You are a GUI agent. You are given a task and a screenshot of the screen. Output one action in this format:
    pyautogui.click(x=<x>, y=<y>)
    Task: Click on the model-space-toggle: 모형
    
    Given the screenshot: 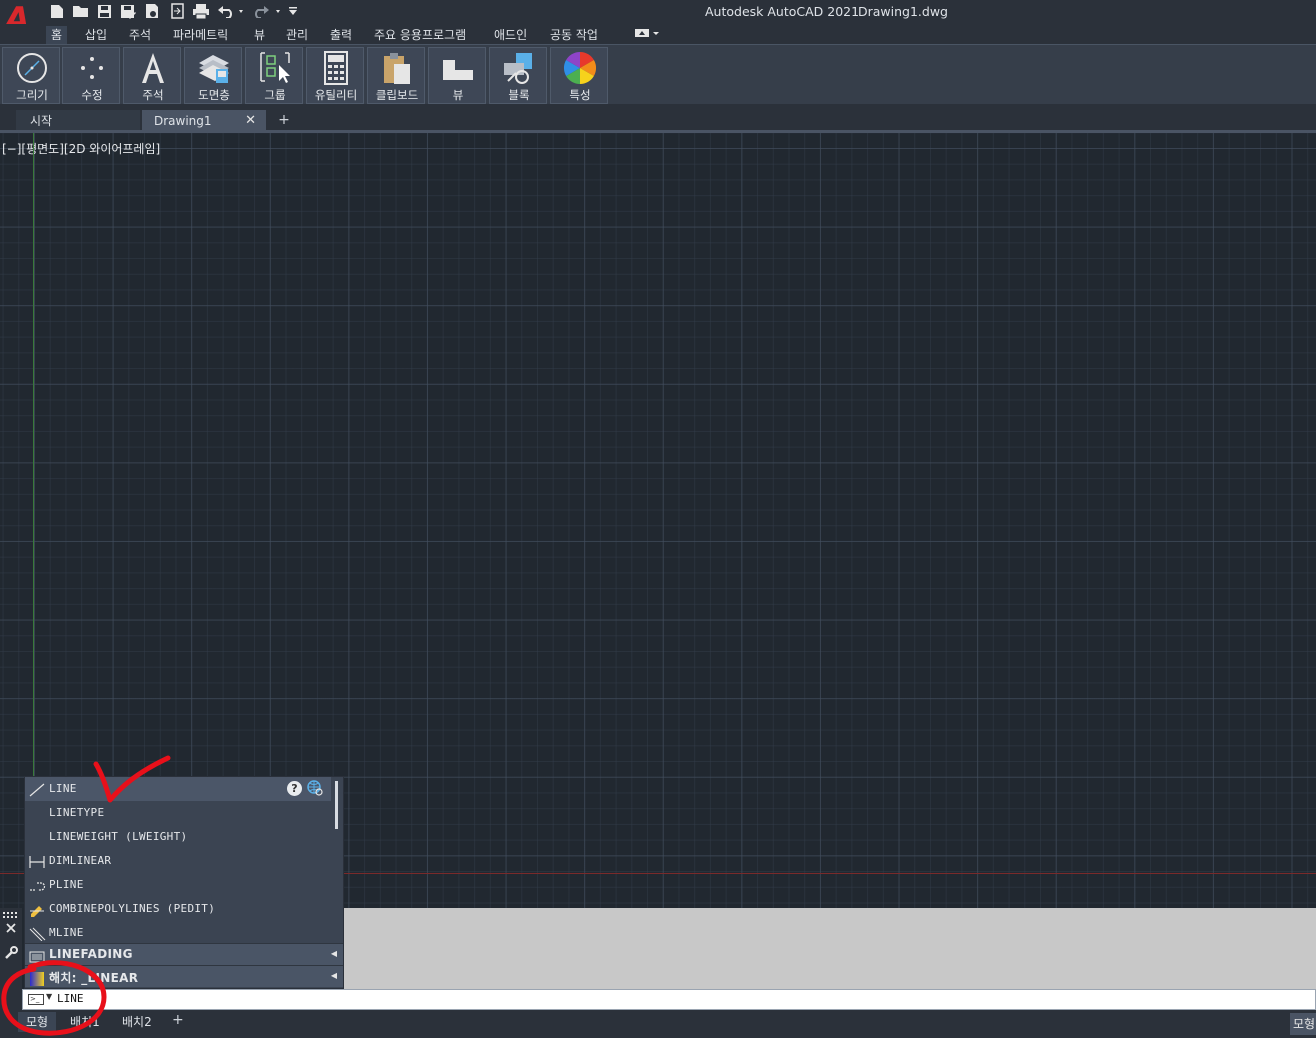 What is the action you would take?
    pyautogui.click(x=1303, y=1024)
    